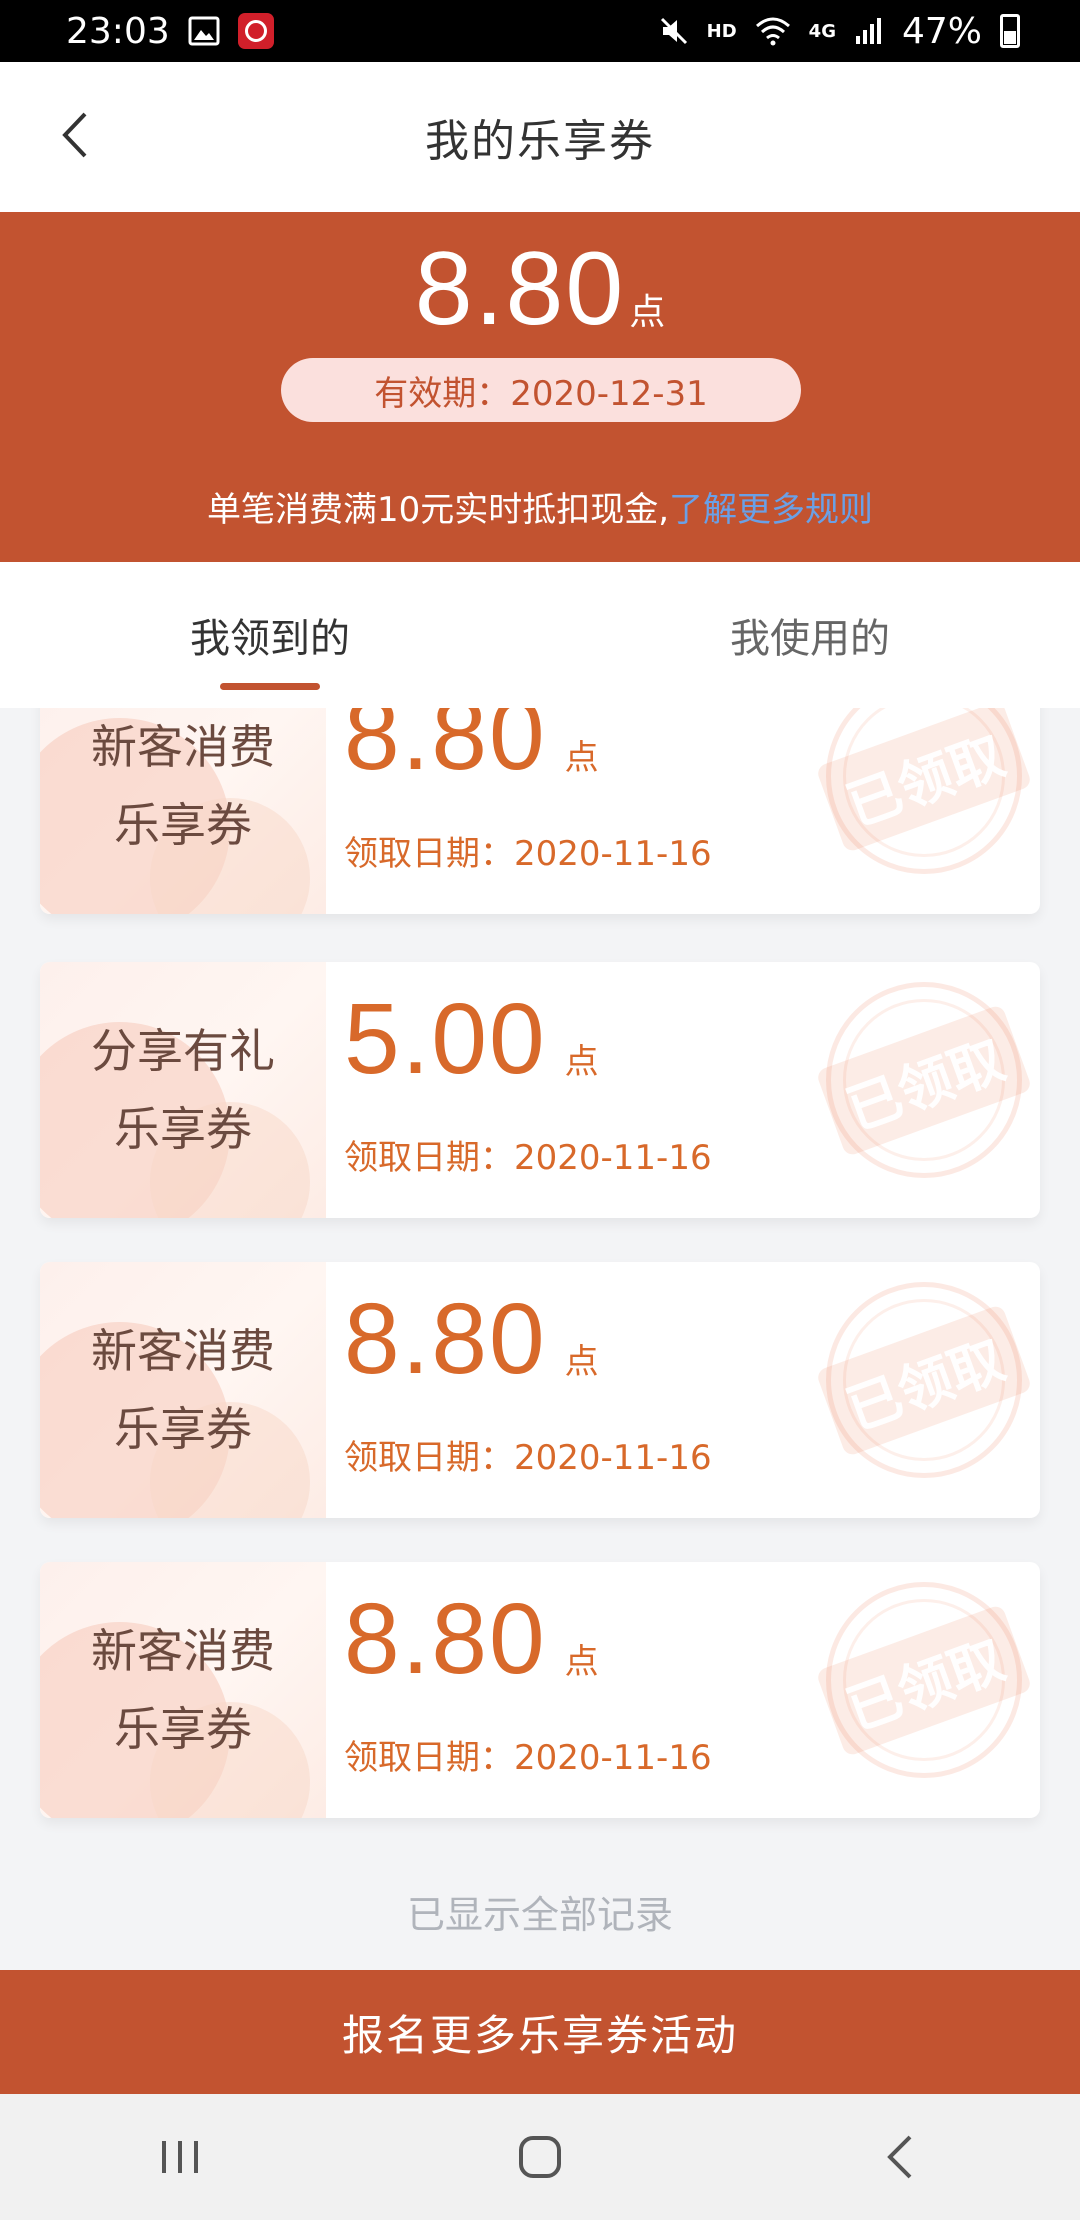  What do you see at coordinates (941, 31) in the screenshot?
I see `status-battery-text: 47%` at bounding box center [941, 31].